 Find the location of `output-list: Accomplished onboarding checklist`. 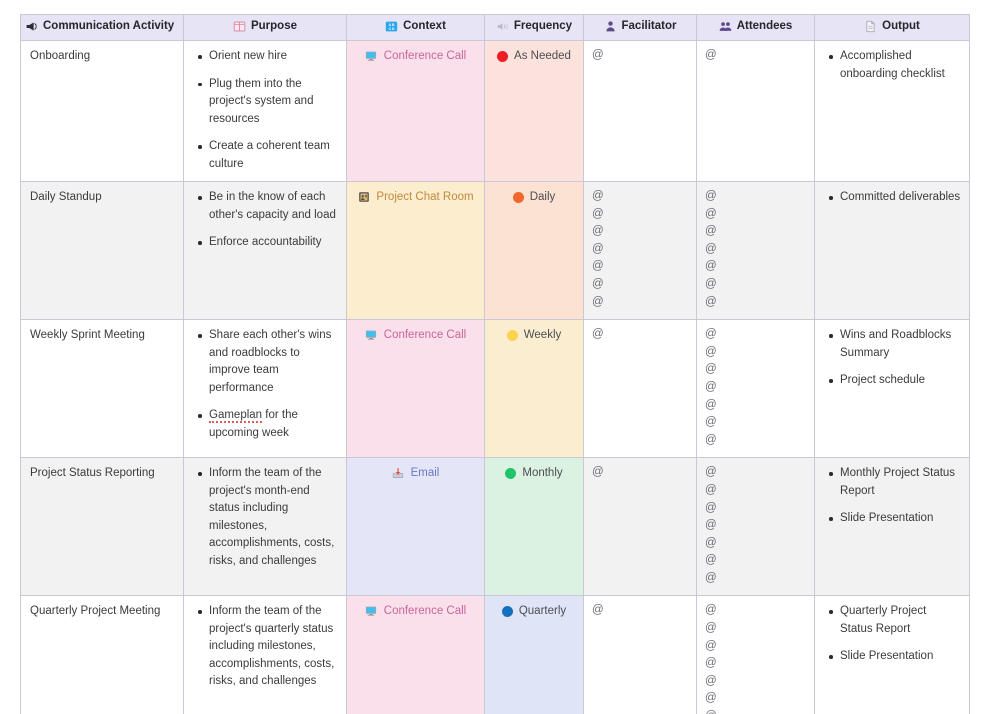

output-list: Accomplished onboarding checklist is located at coordinates (892, 65).